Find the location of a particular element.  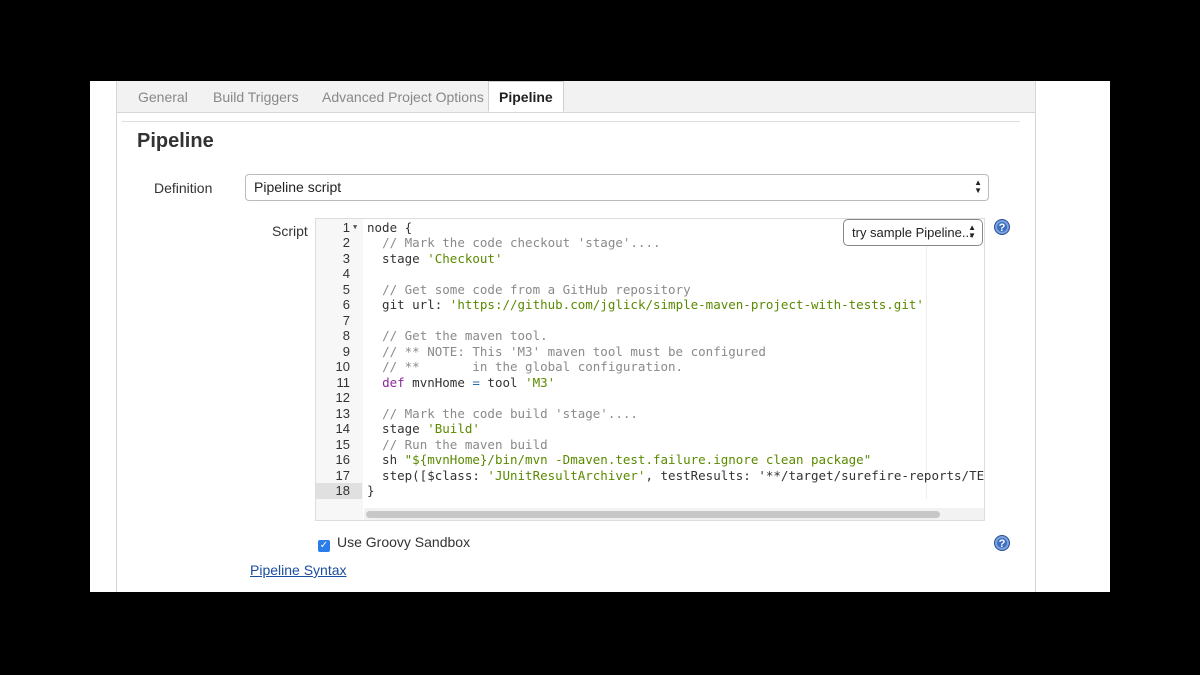

line-number: 12 is located at coordinates (342, 397).